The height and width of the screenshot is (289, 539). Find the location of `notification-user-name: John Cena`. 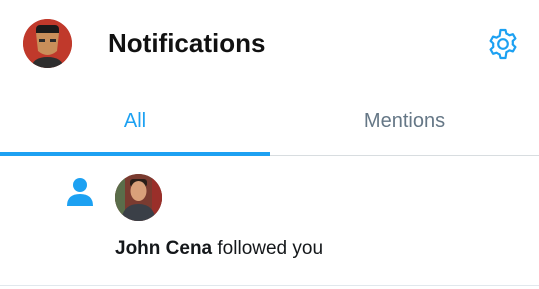

notification-user-name: John Cena is located at coordinates (163, 248).